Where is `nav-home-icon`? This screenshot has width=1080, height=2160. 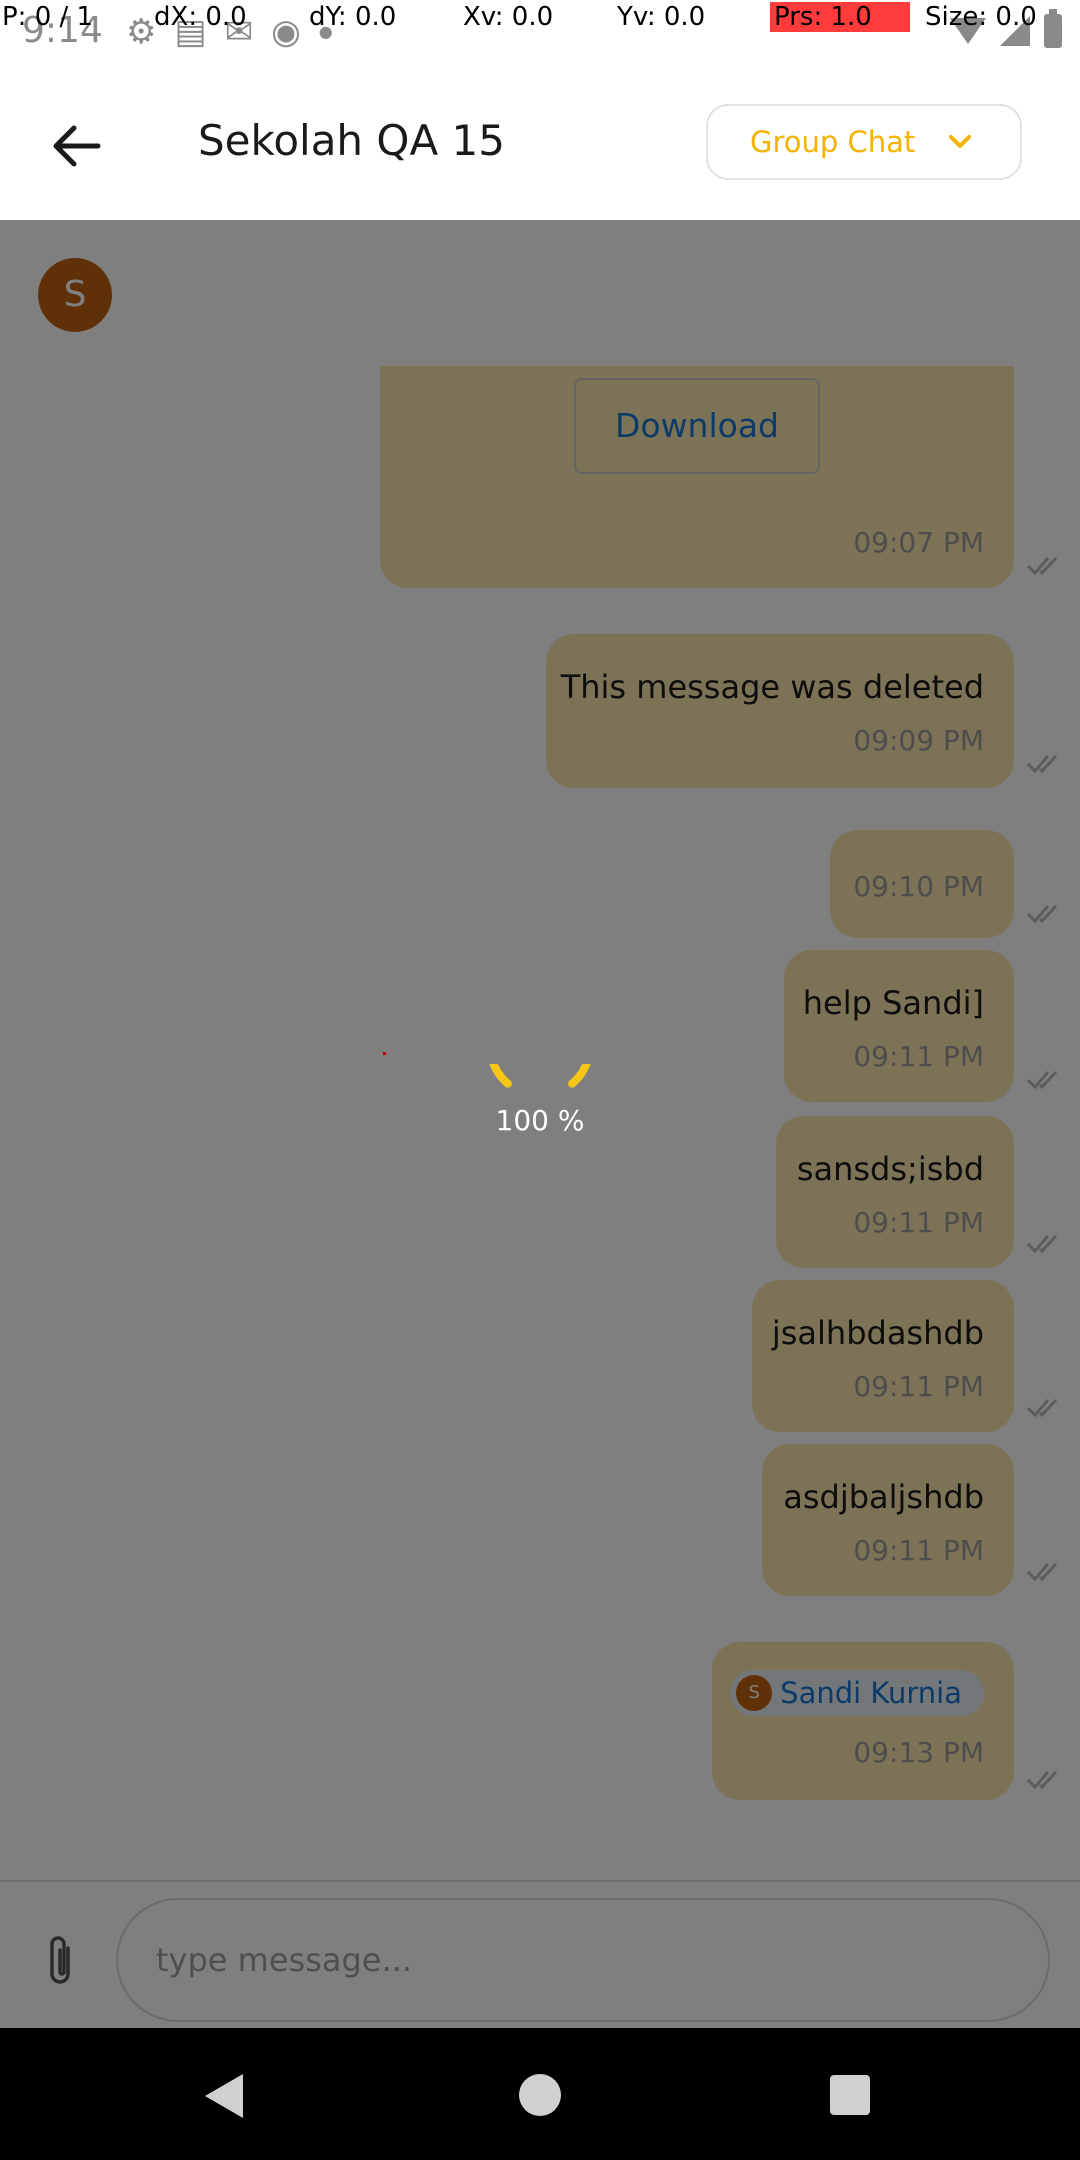
nav-home-icon is located at coordinates (540, 2095).